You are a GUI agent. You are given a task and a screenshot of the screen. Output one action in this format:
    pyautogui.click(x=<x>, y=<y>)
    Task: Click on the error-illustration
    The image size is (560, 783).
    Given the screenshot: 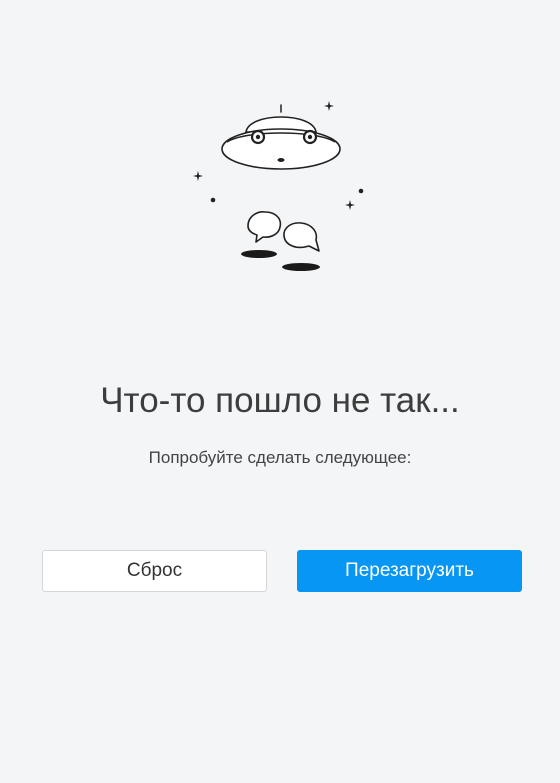 What is the action you would take?
    pyautogui.click(x=280, y=188)
    